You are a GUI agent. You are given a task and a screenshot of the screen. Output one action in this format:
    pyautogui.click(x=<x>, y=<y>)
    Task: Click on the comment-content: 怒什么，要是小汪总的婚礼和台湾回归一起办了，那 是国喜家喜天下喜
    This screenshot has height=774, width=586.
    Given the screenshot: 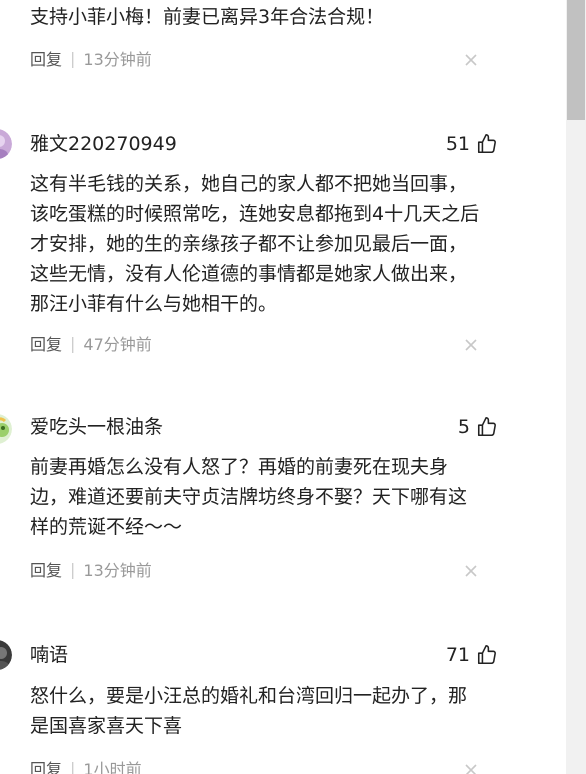 What is the action you would take?
    pyautogui.click(x=249, y=711)
    